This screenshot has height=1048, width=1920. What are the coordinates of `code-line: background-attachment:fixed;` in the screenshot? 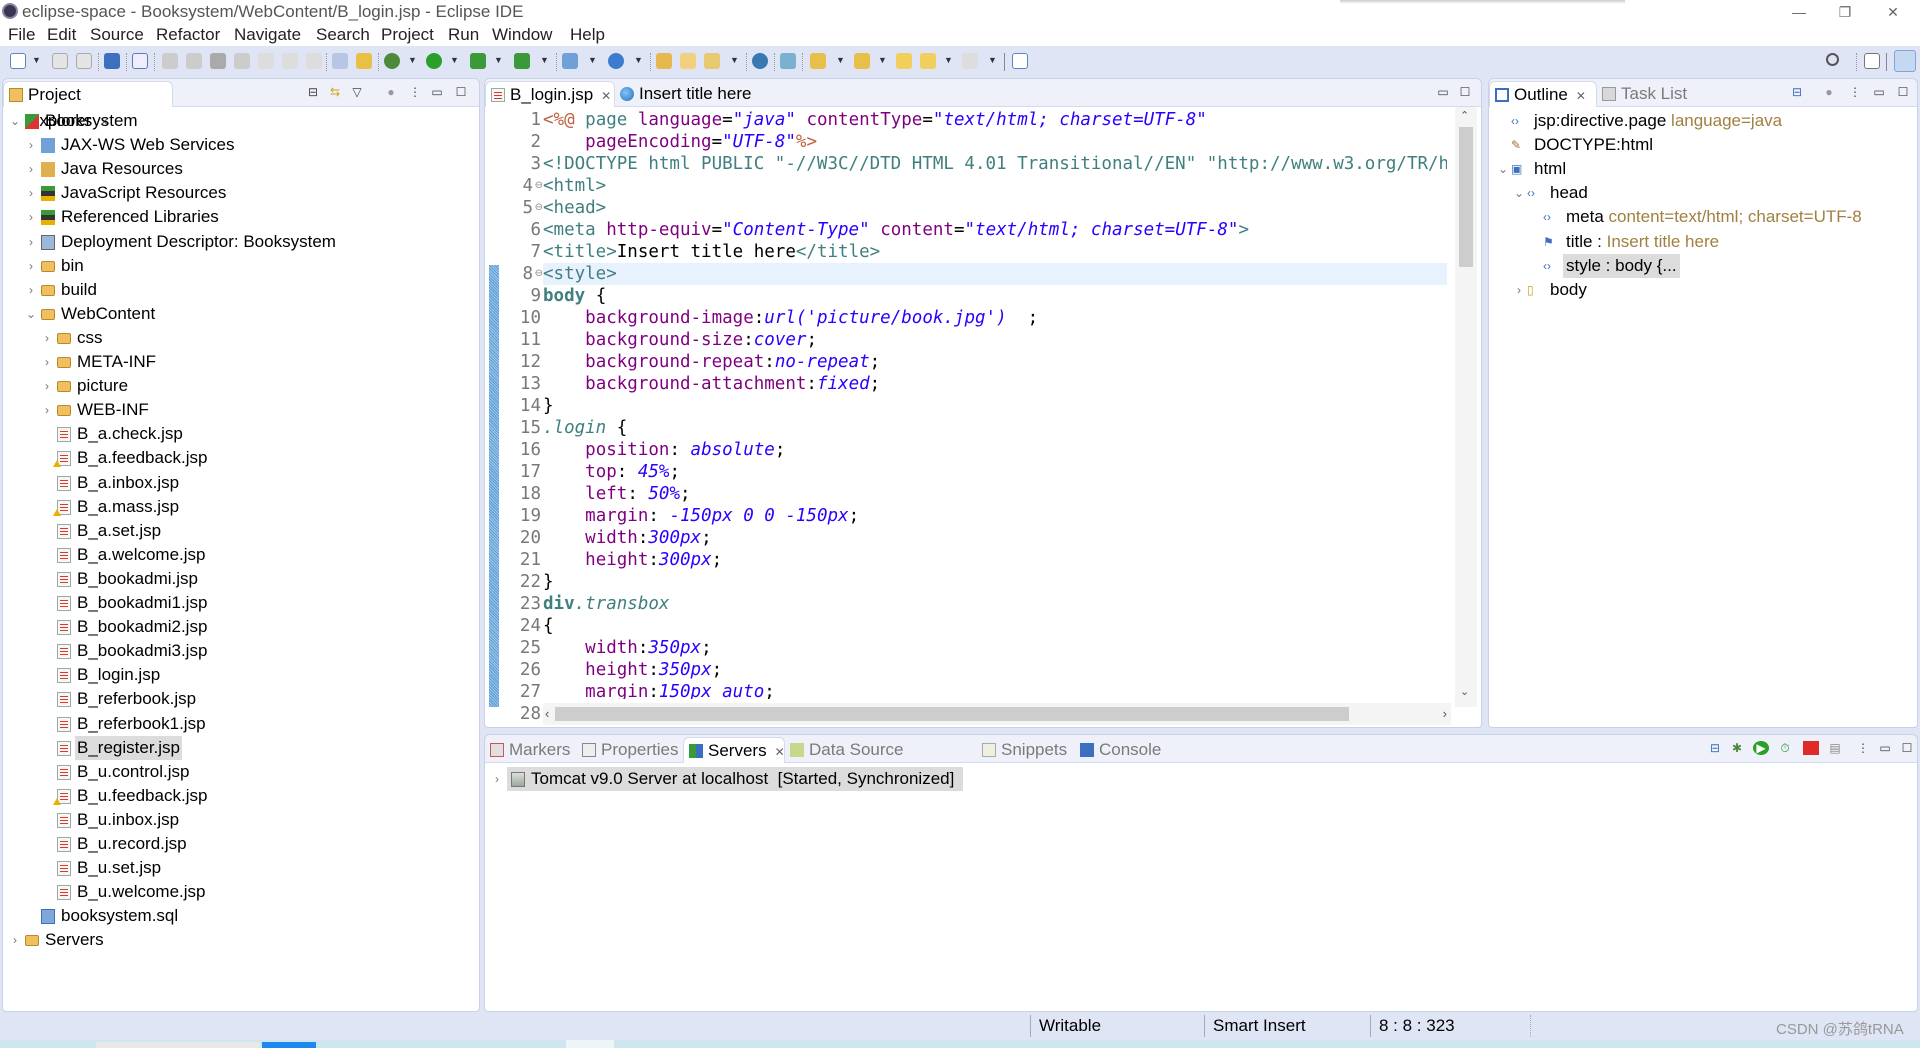 It's located at (995, 384).